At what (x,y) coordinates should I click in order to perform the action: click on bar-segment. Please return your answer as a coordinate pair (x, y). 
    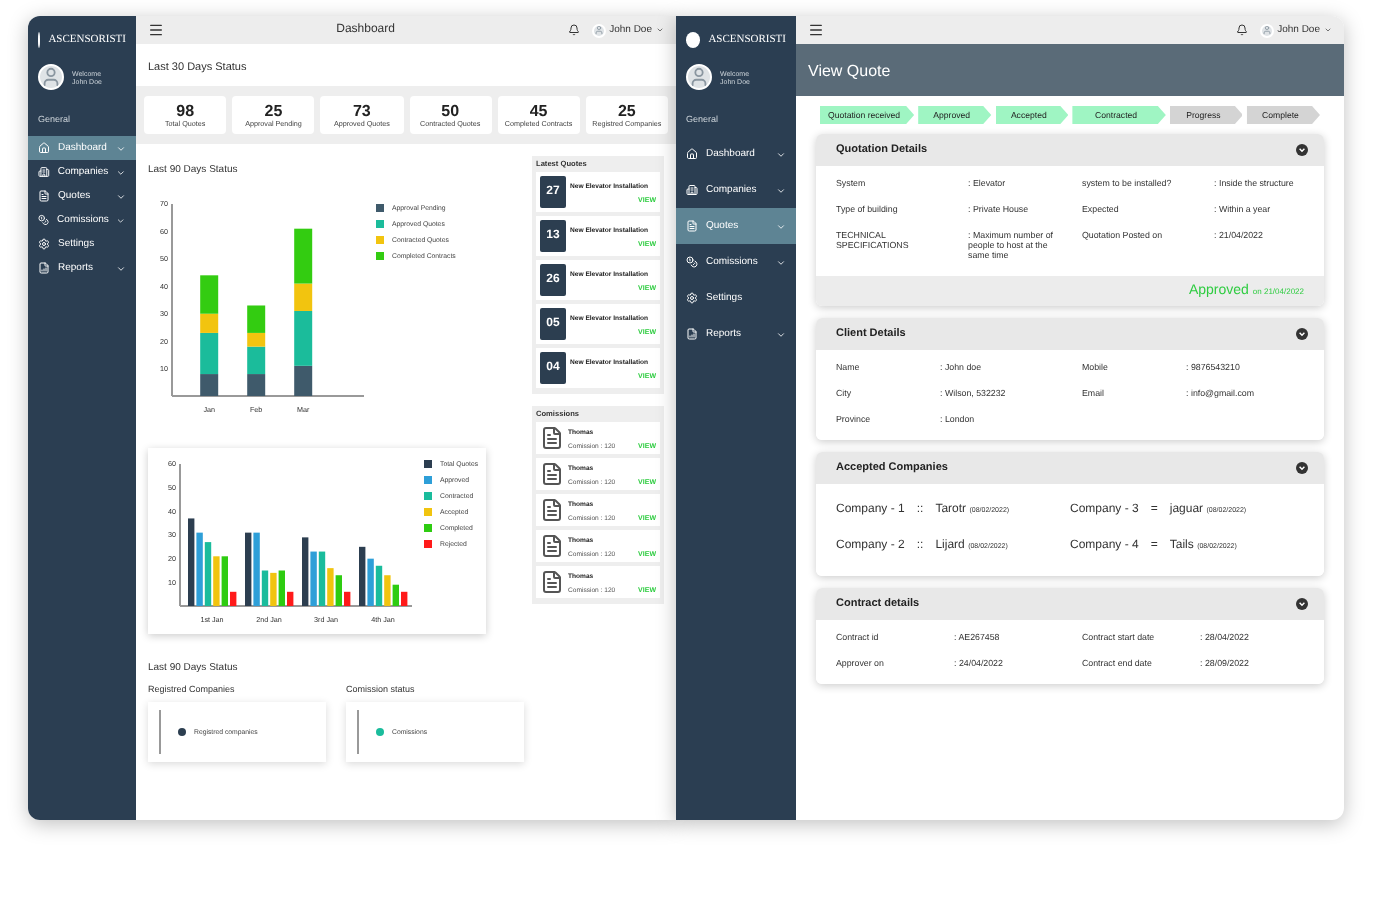
    Looking at the image, I should click on (256, 385).